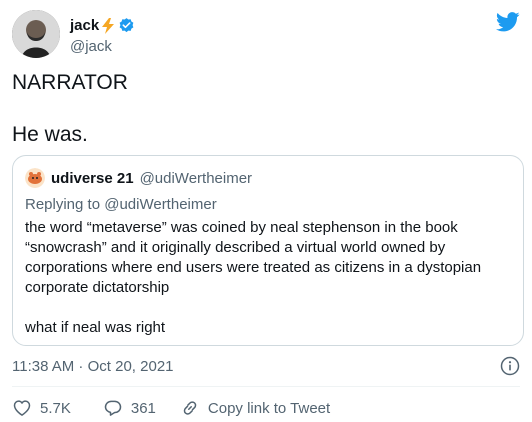  I want to click on quoted-tweet-header: udiverse 21 @udiWertheimer, so click(138, 178).